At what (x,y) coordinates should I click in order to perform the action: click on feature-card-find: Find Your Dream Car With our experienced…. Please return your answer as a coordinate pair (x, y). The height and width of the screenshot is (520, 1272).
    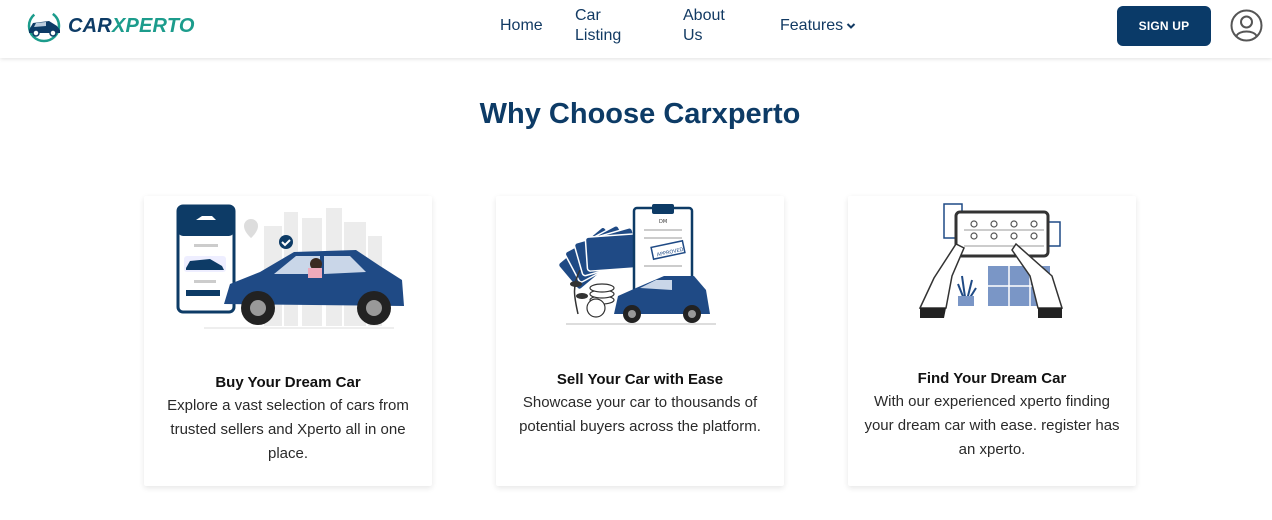
    Looking at the image, I should click on (992, 341).